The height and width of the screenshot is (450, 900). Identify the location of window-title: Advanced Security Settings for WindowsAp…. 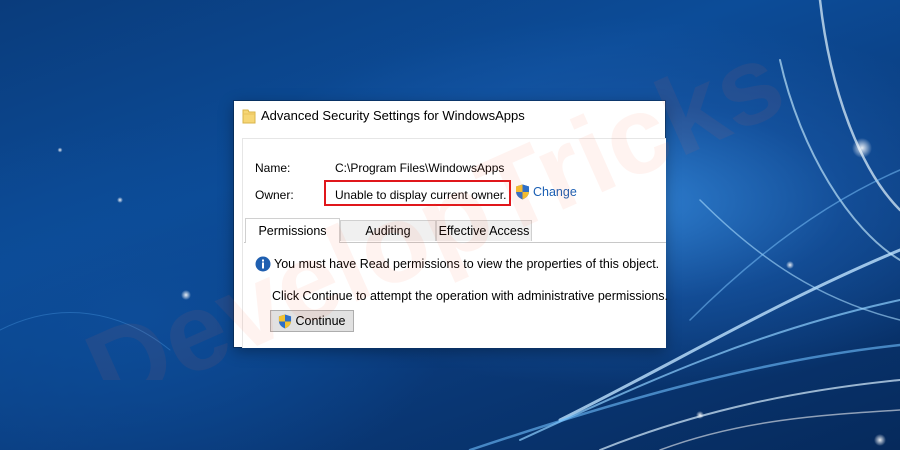
(393, 115).